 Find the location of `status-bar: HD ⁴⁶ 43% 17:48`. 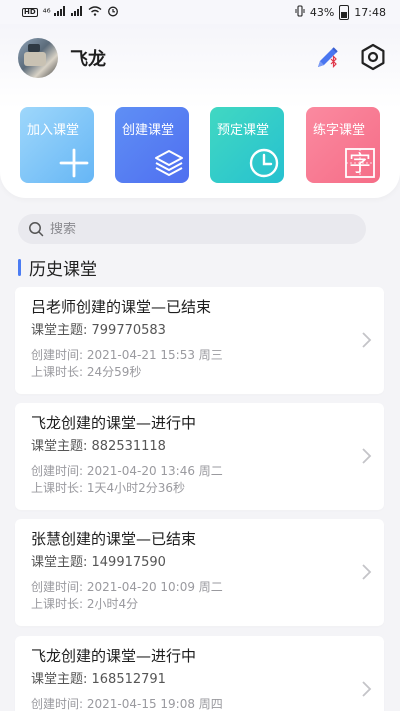

status-bar: HD ⁴⁶ 43% 17:48 is located at coordinates (200, 12).